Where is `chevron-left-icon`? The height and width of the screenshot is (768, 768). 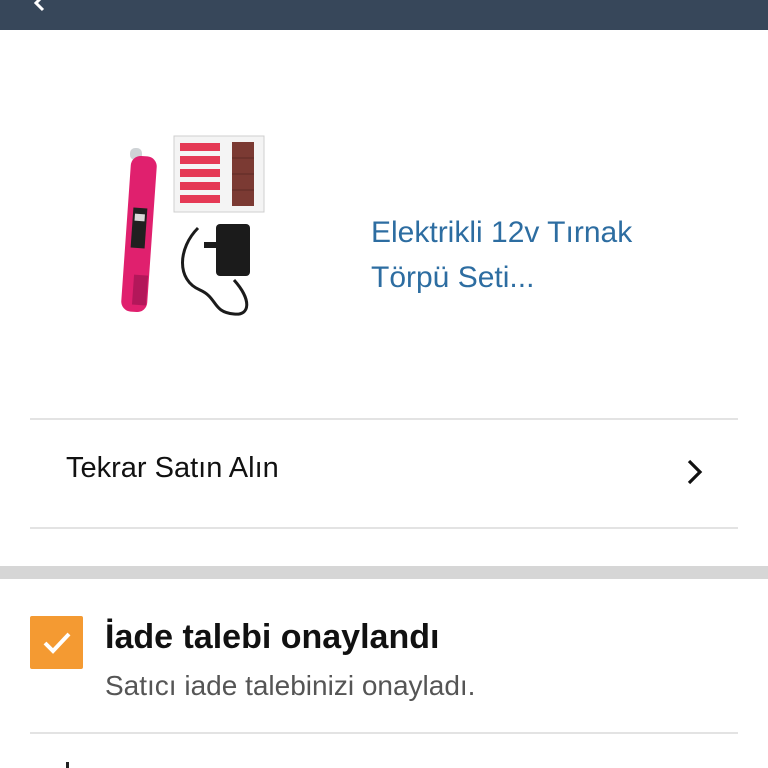
chevron-left-icon is located at coordinates (39, 6).